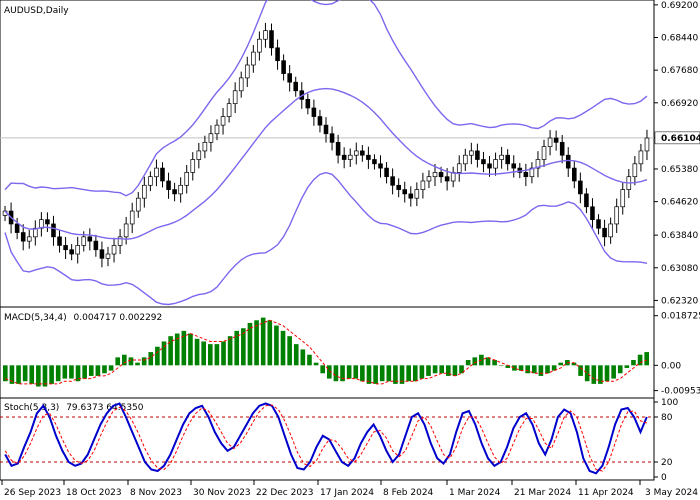 The image size is (700, 500). What do you see at coordinates (347, 493) in the screenshot?
I see `time-tick-label: 17 Jan 2024` at bounding box center [347, 493].